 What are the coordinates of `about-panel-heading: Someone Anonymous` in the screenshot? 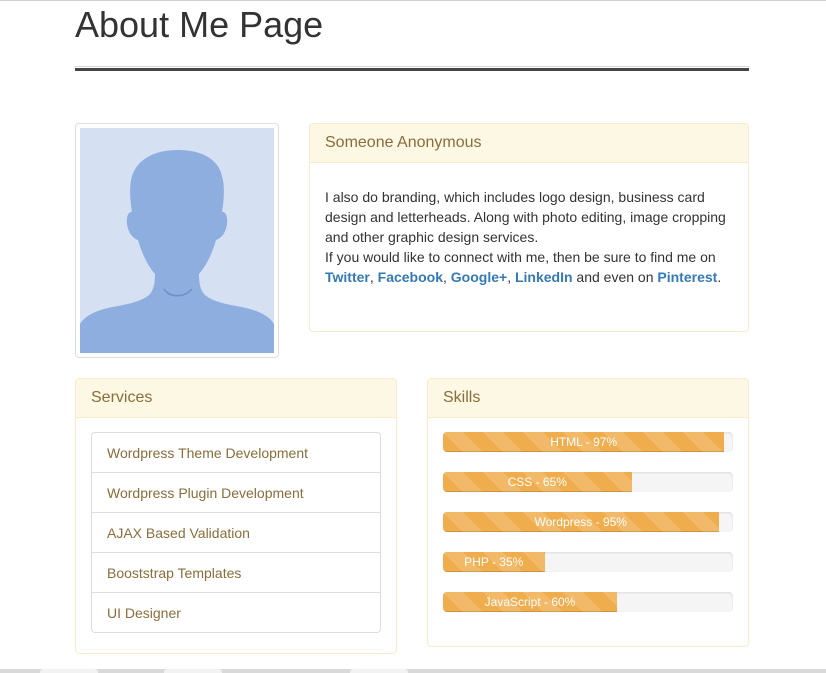 It's located at (529, 143).